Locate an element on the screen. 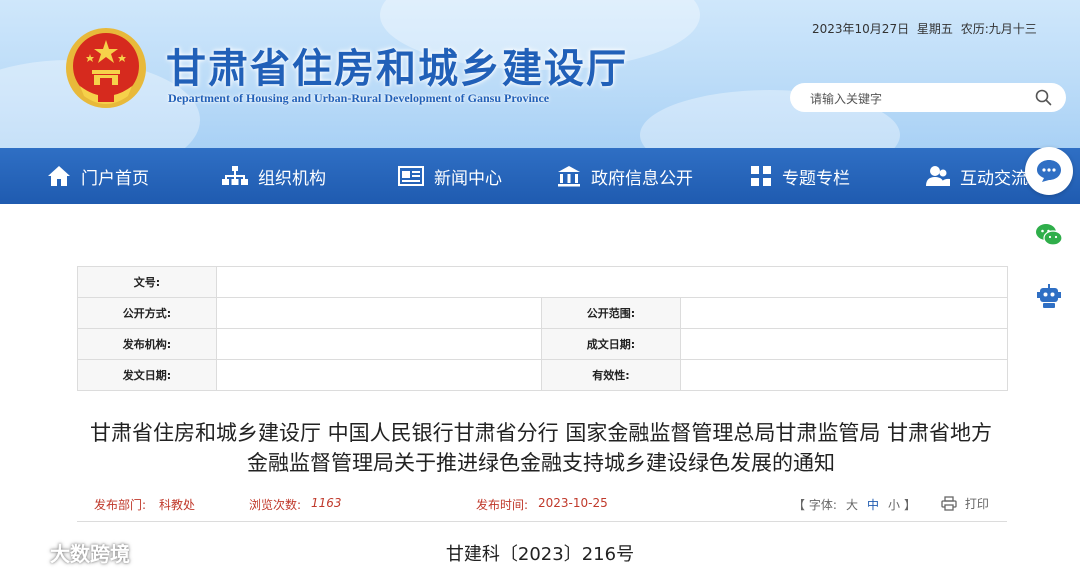 The width and height of the screenshot is (1080, 570). nav-label: 专题专栏 is located at coordinates (816, 178).